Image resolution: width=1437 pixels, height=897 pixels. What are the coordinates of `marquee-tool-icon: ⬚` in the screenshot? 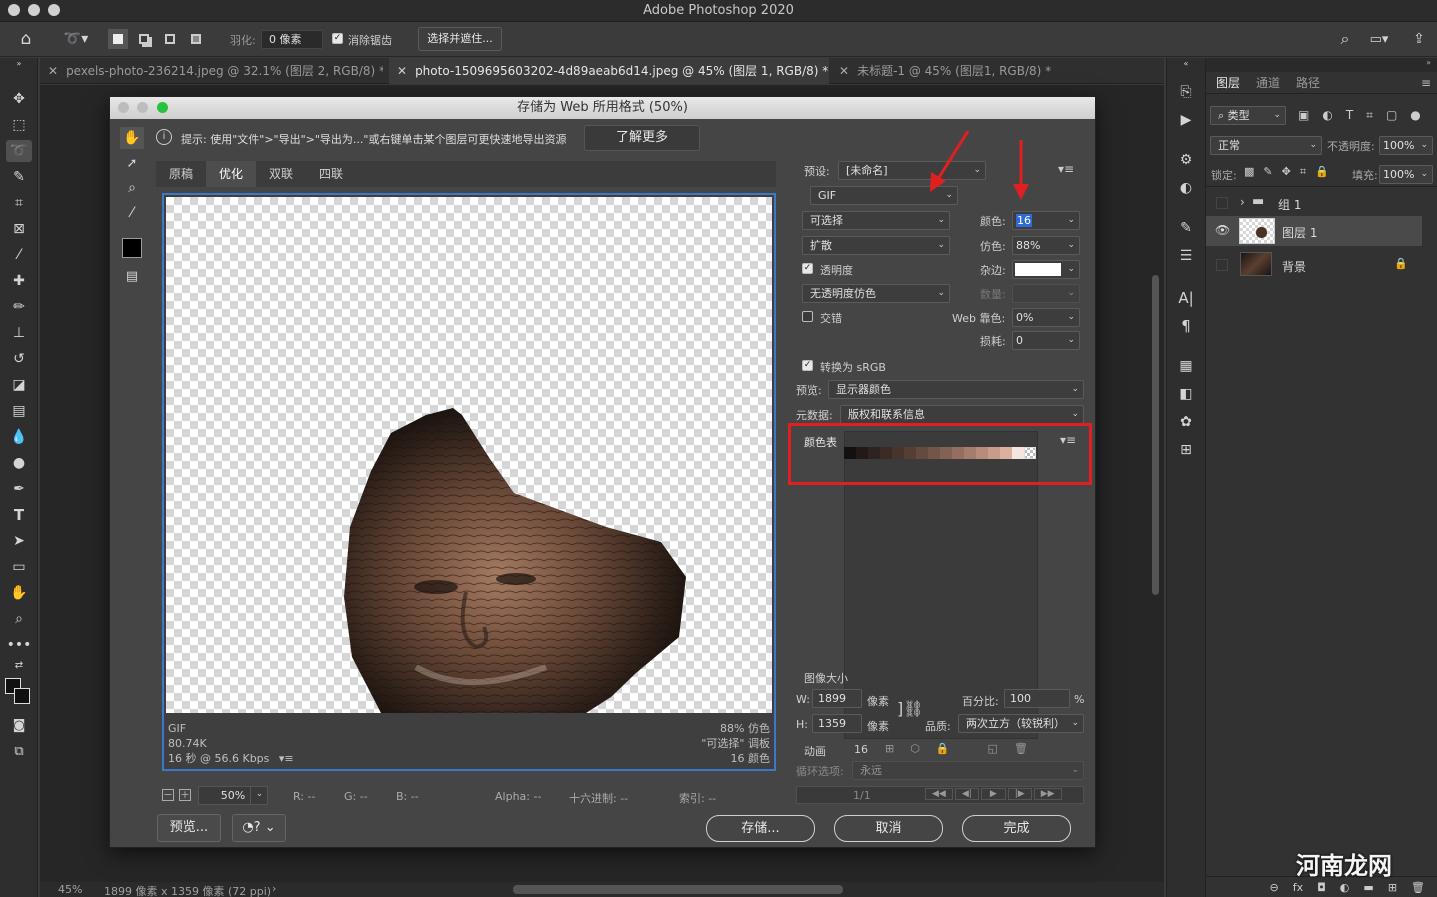 It's located at (19, 125).